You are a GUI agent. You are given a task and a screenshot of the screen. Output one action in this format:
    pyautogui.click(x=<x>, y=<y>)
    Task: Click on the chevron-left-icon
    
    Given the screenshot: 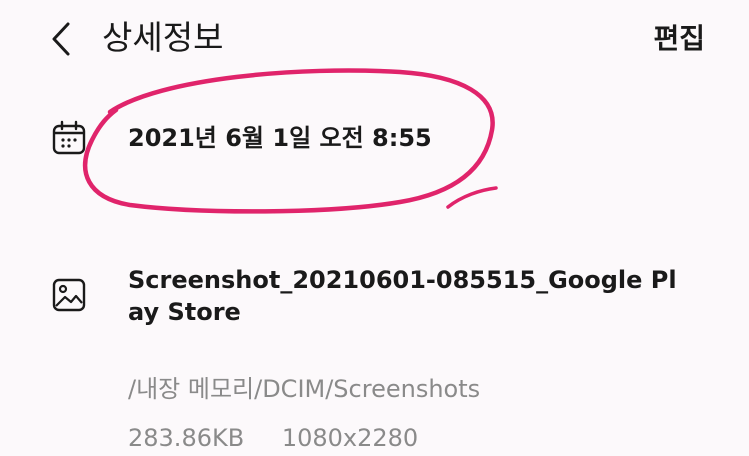 What is the action you would take?
    pyautogui.click(x=61, y=39)
    